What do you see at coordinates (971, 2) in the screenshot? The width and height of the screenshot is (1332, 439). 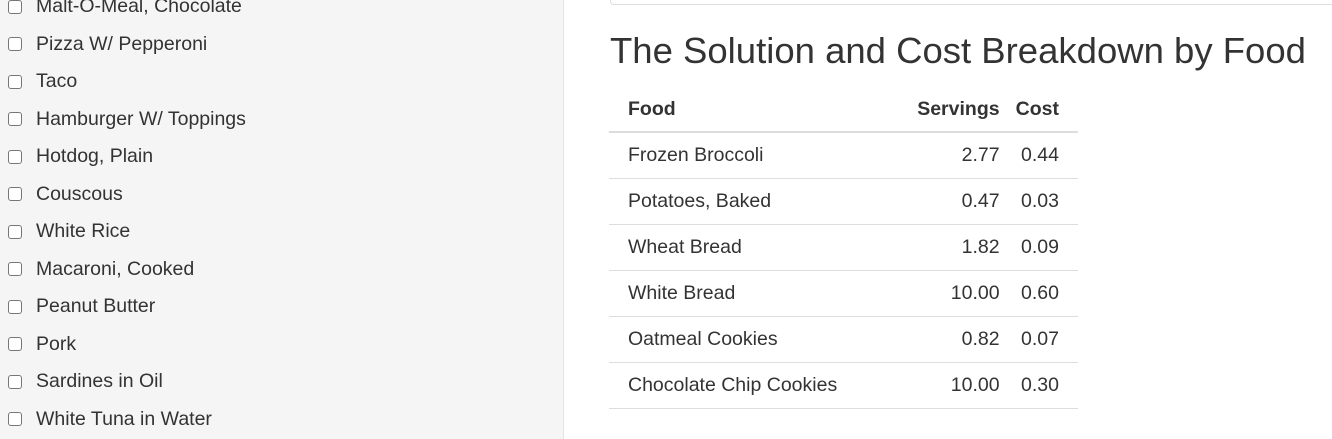 I see `top-panel-edge` at bounding box center [971, 2].